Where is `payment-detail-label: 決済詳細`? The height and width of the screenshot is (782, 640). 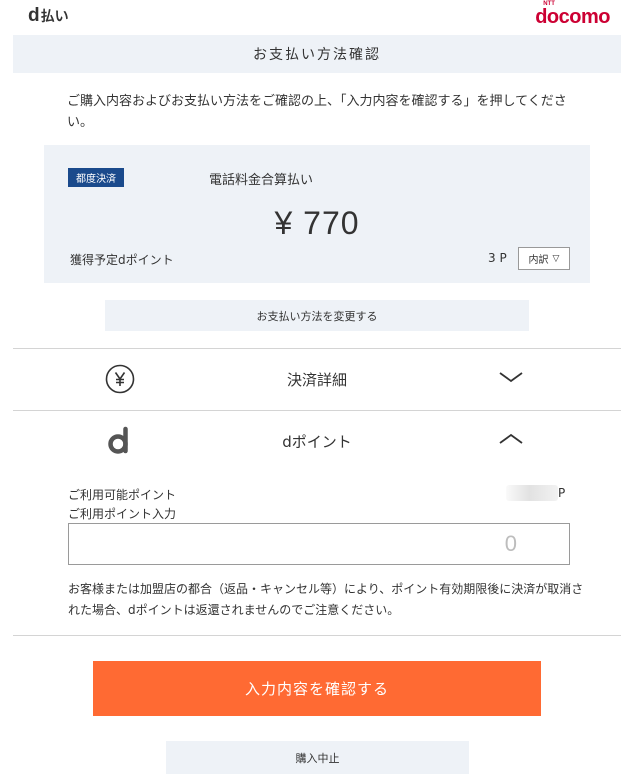 payment-detail-label: 決済詳細 is located at coordinates (316, 380).